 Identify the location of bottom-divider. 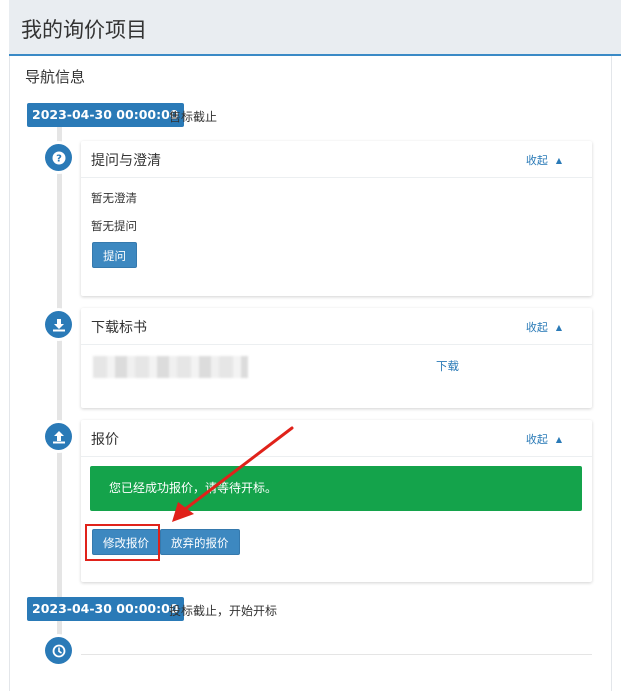
(336, 654).